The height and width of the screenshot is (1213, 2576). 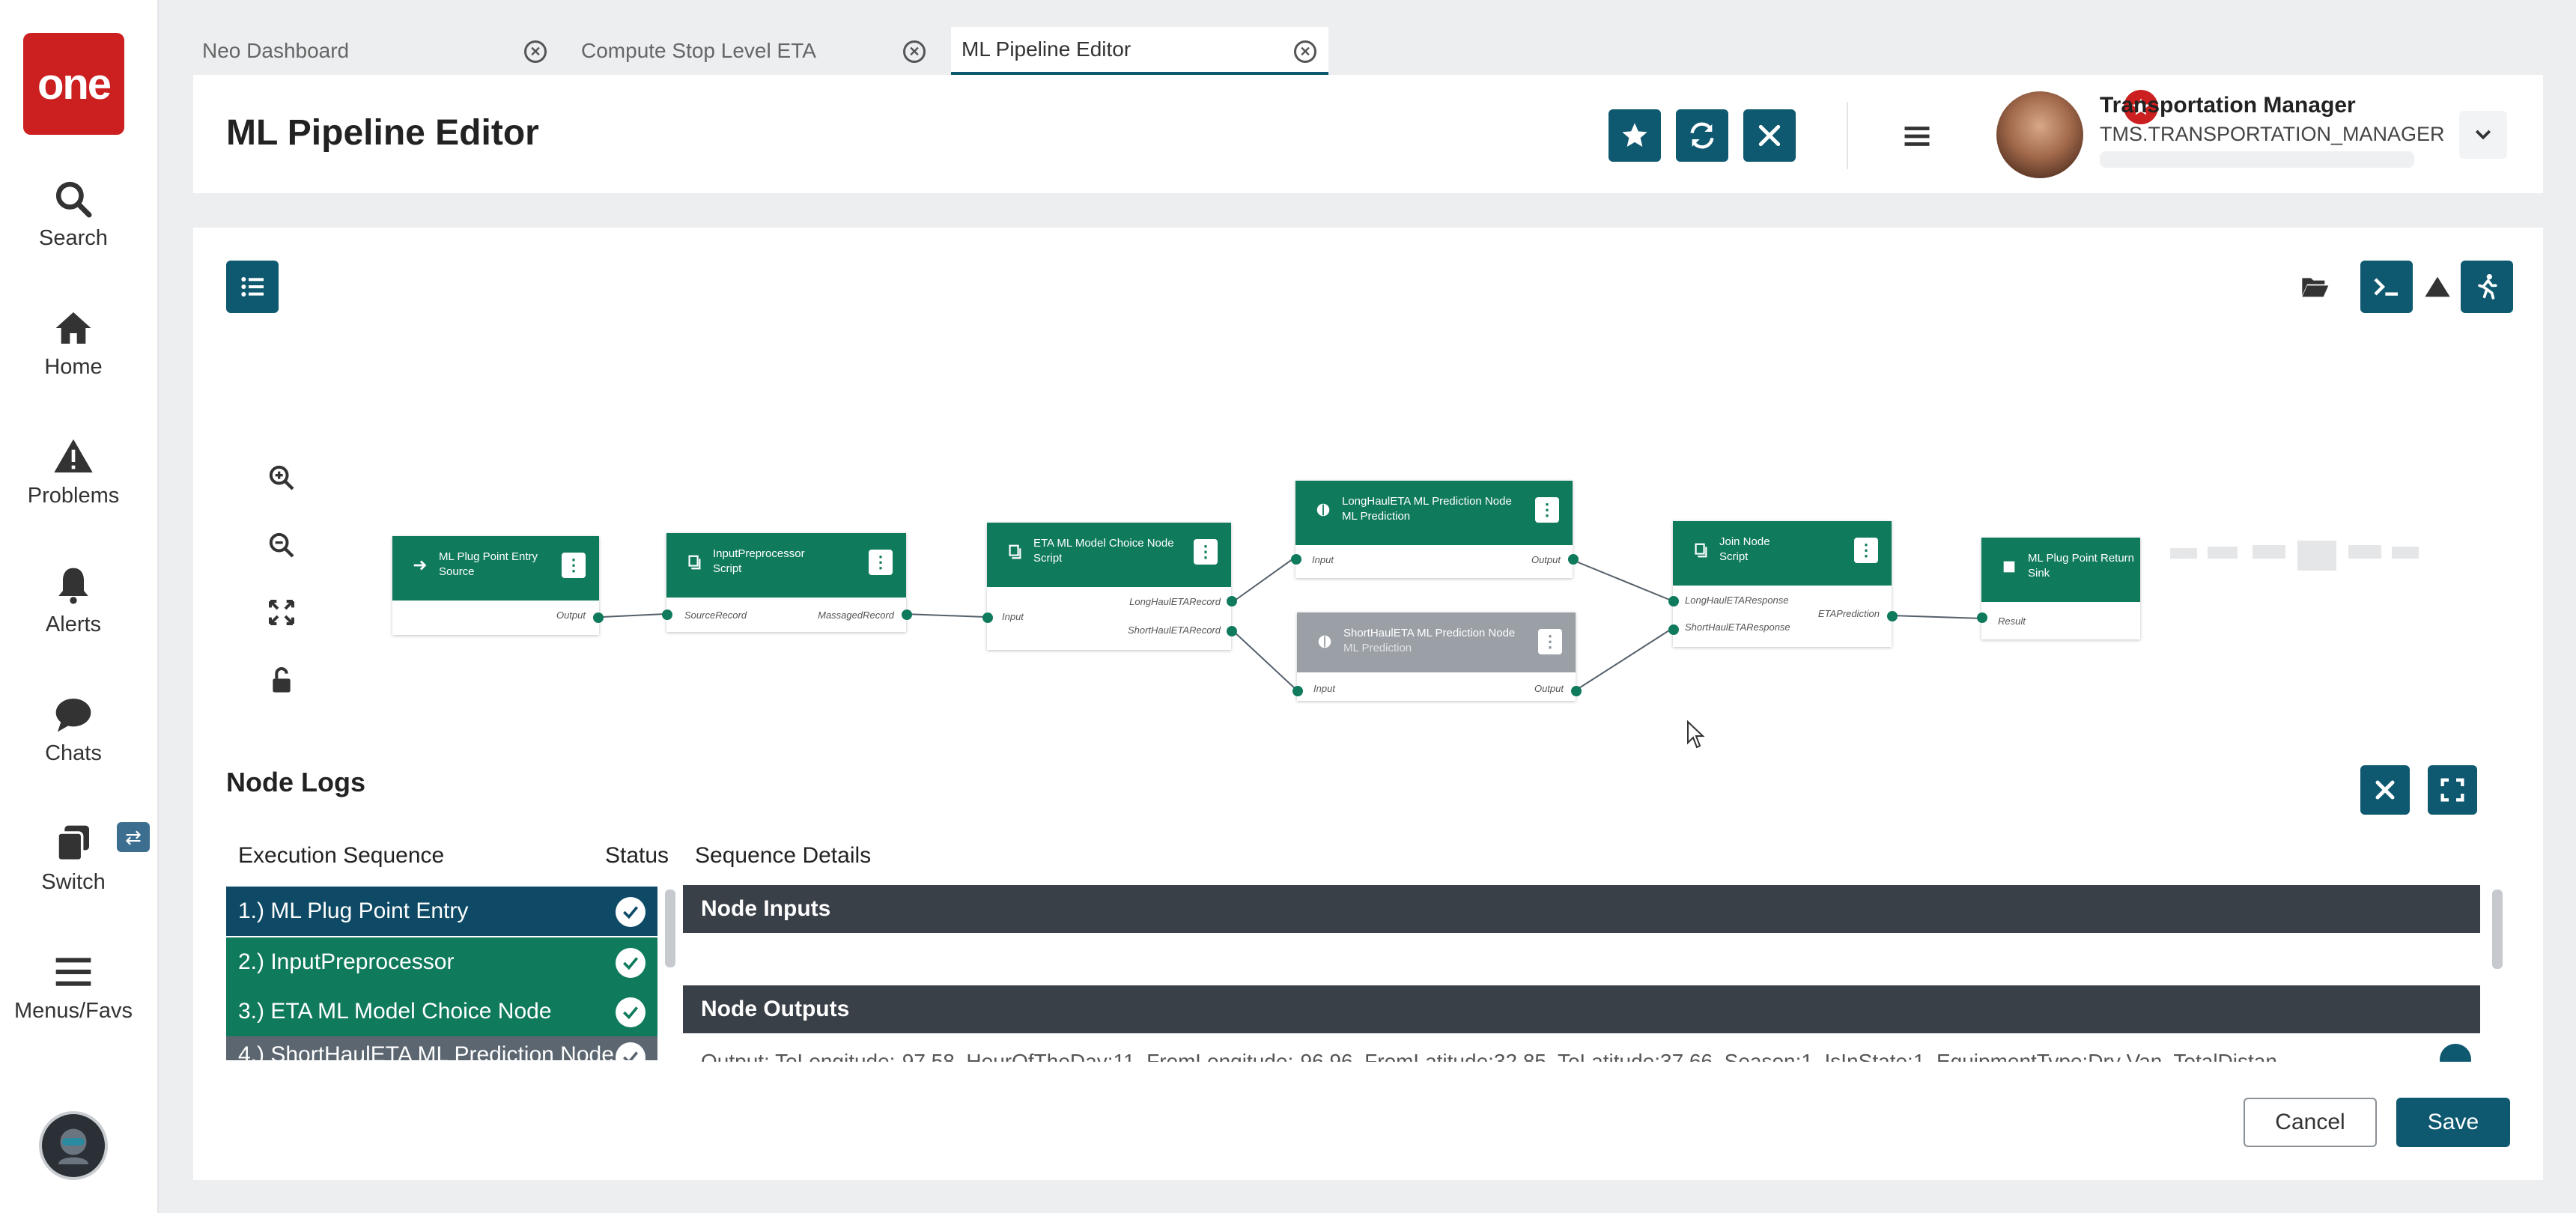 I want to click on assistant-avatar, so click(x=73, y=1146).